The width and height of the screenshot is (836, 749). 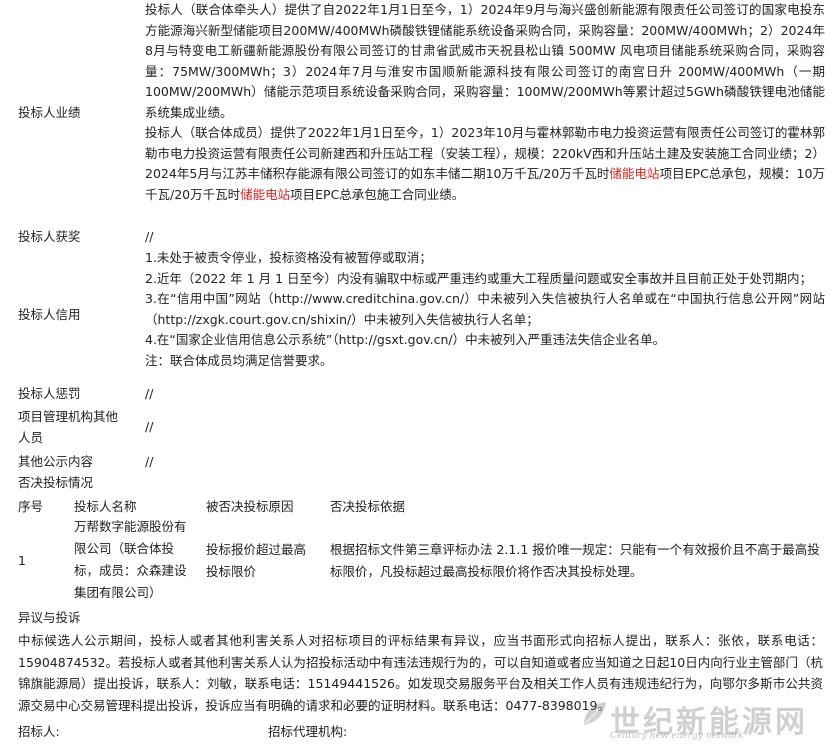 I want to click on rejection-header-seq: 序号, so click(x=31, y=506).